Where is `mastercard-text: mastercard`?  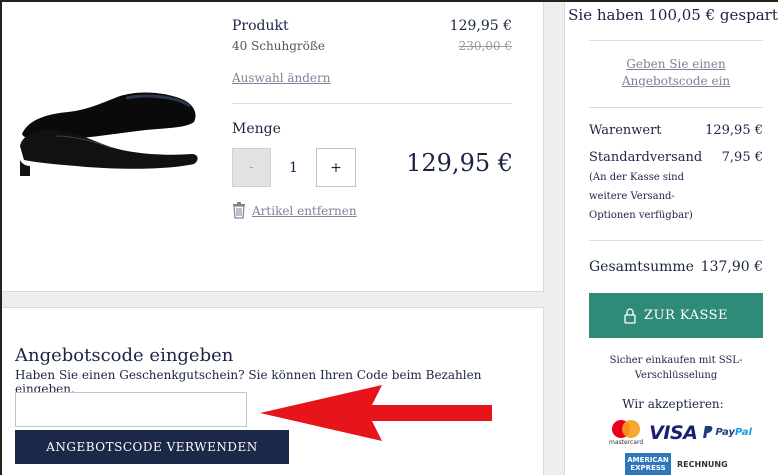
mastercard-text: mastercard is located at coordinates (626, 442).